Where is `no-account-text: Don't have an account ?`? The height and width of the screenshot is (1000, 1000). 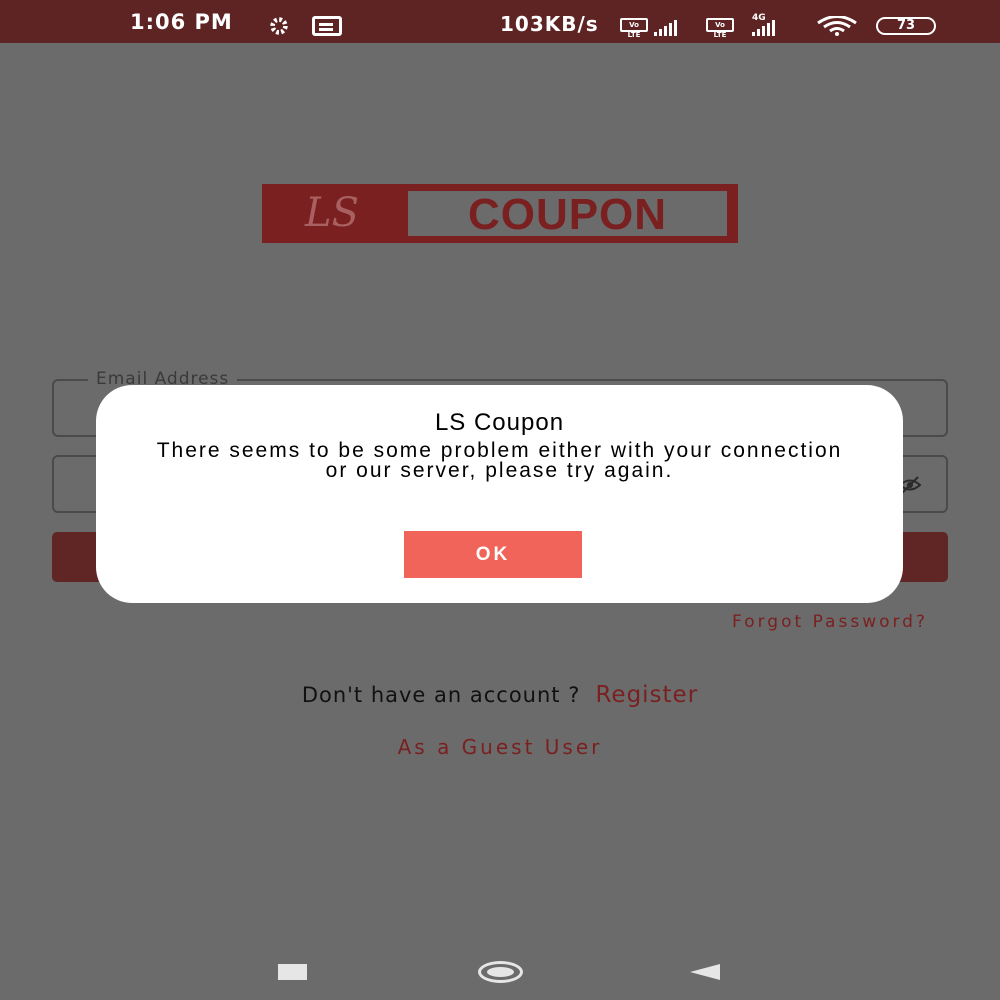
no-account-text: Don't have an account ? is located at coordinates (441, 695).